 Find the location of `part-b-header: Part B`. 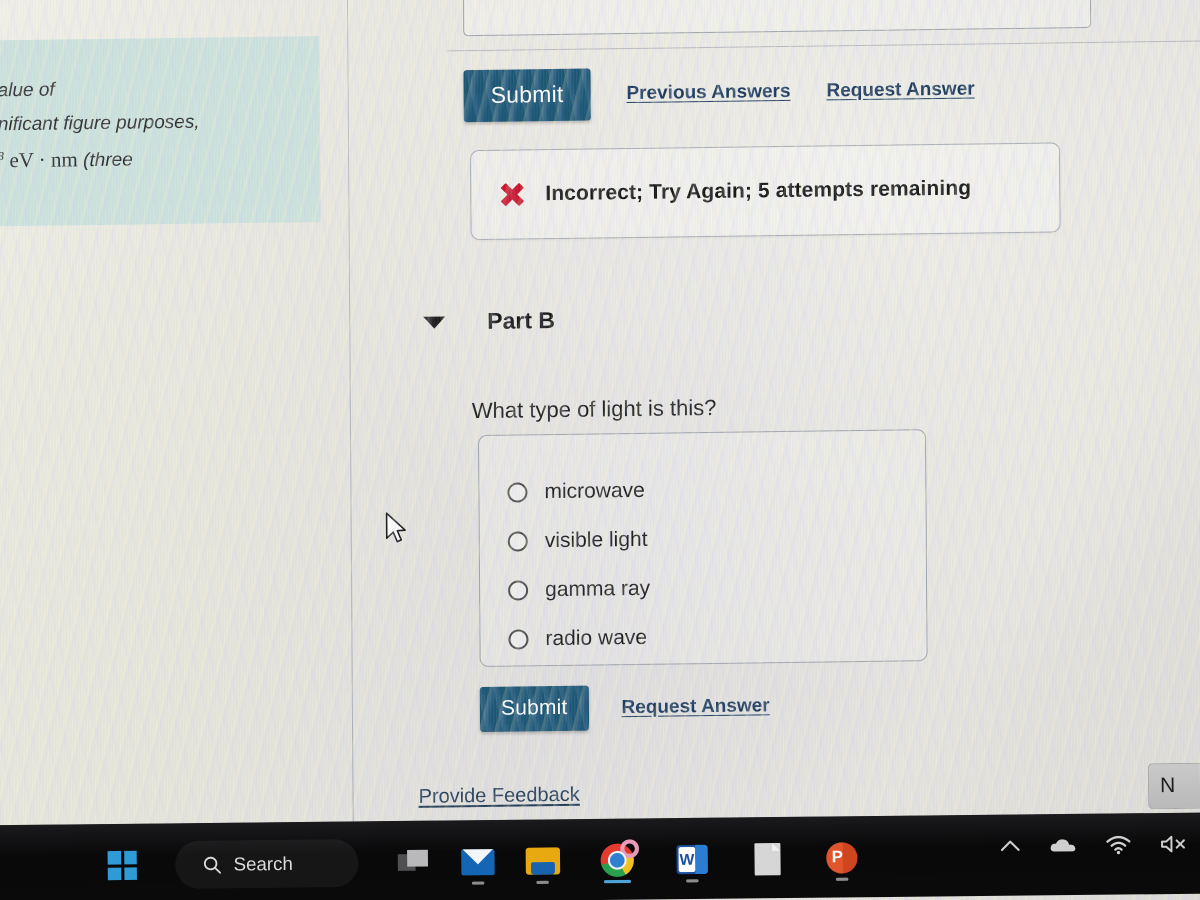

part-b-header: Part B is located at coordinates (489, 321).